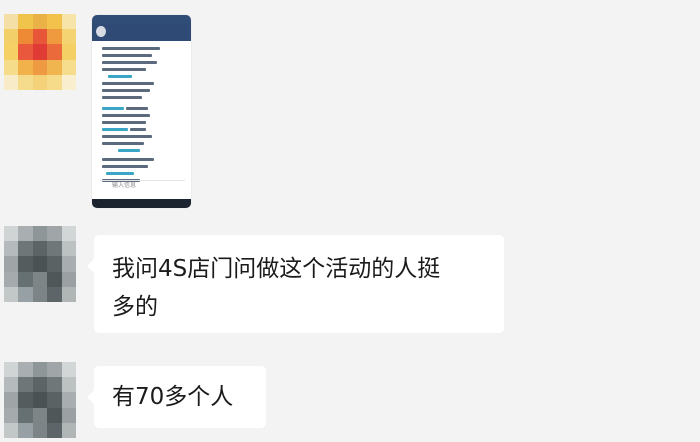 The image size is (700, 442). What do you see at coordinates (141, 203) in the screenshot?
I see `phone-nav-bar` at bounding box center [141, 203].